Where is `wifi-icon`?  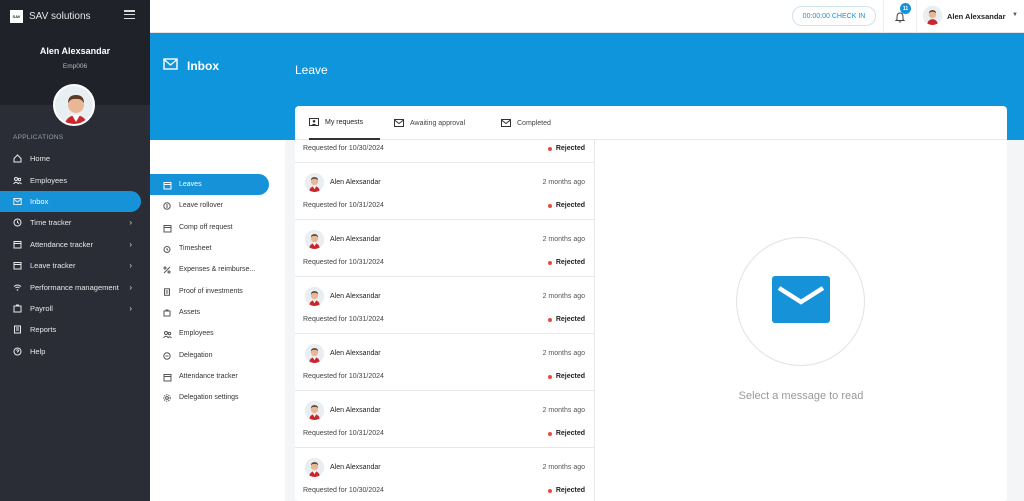 wifi-icon is located at coordinates (17, 287).